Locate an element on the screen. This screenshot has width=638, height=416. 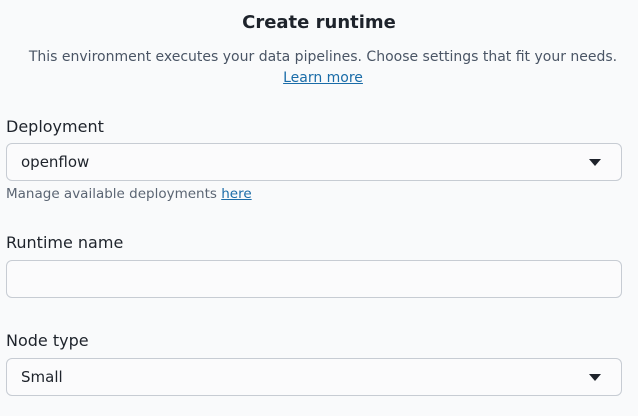
dialog-title: Create runtime is located at coordinates (319, 22).